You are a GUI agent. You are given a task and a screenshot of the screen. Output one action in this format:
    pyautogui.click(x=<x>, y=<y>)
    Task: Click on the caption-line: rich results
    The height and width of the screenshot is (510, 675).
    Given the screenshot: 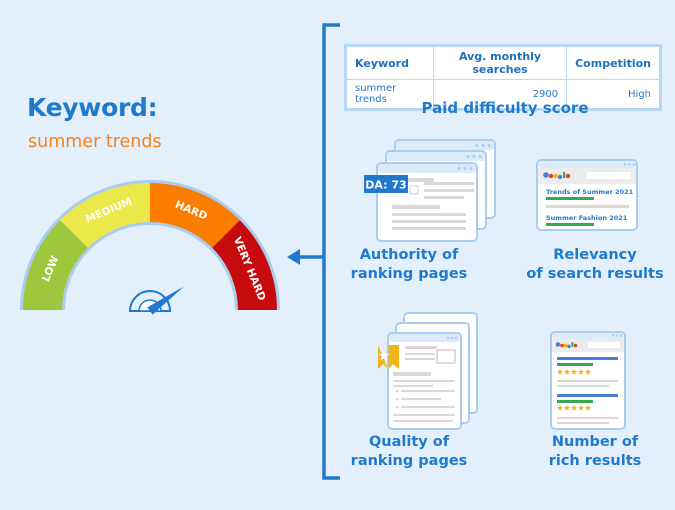 What is the action you would take?
    pyautogui.click(x=595, y=461)
    